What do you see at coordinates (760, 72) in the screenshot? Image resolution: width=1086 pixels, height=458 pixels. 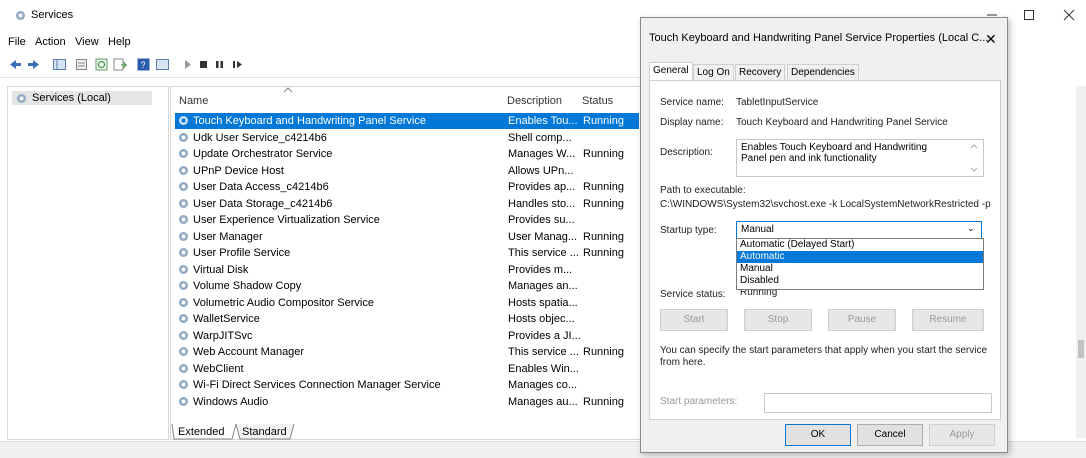 I see `tab-recovery: Recovery` at bounding box center [760, 72].